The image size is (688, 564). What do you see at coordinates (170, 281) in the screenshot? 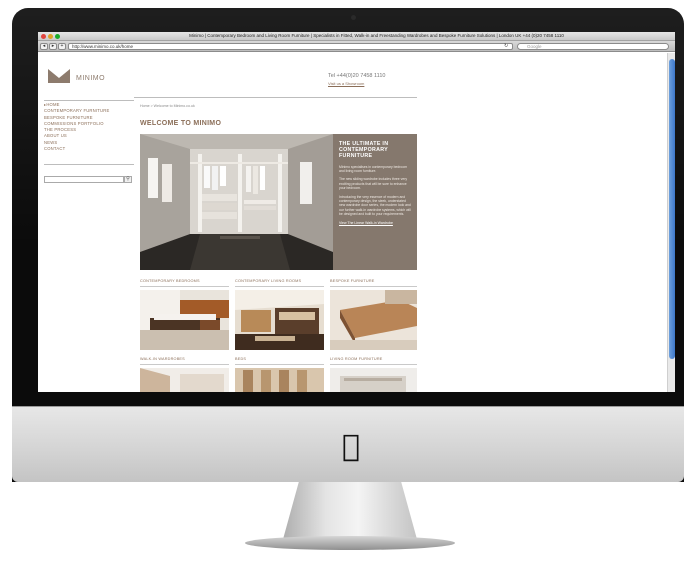
I see `category-label-contemporary-bedrooms: CONTEMPORARY BEDROOMS` at bounding box center [170, 281].